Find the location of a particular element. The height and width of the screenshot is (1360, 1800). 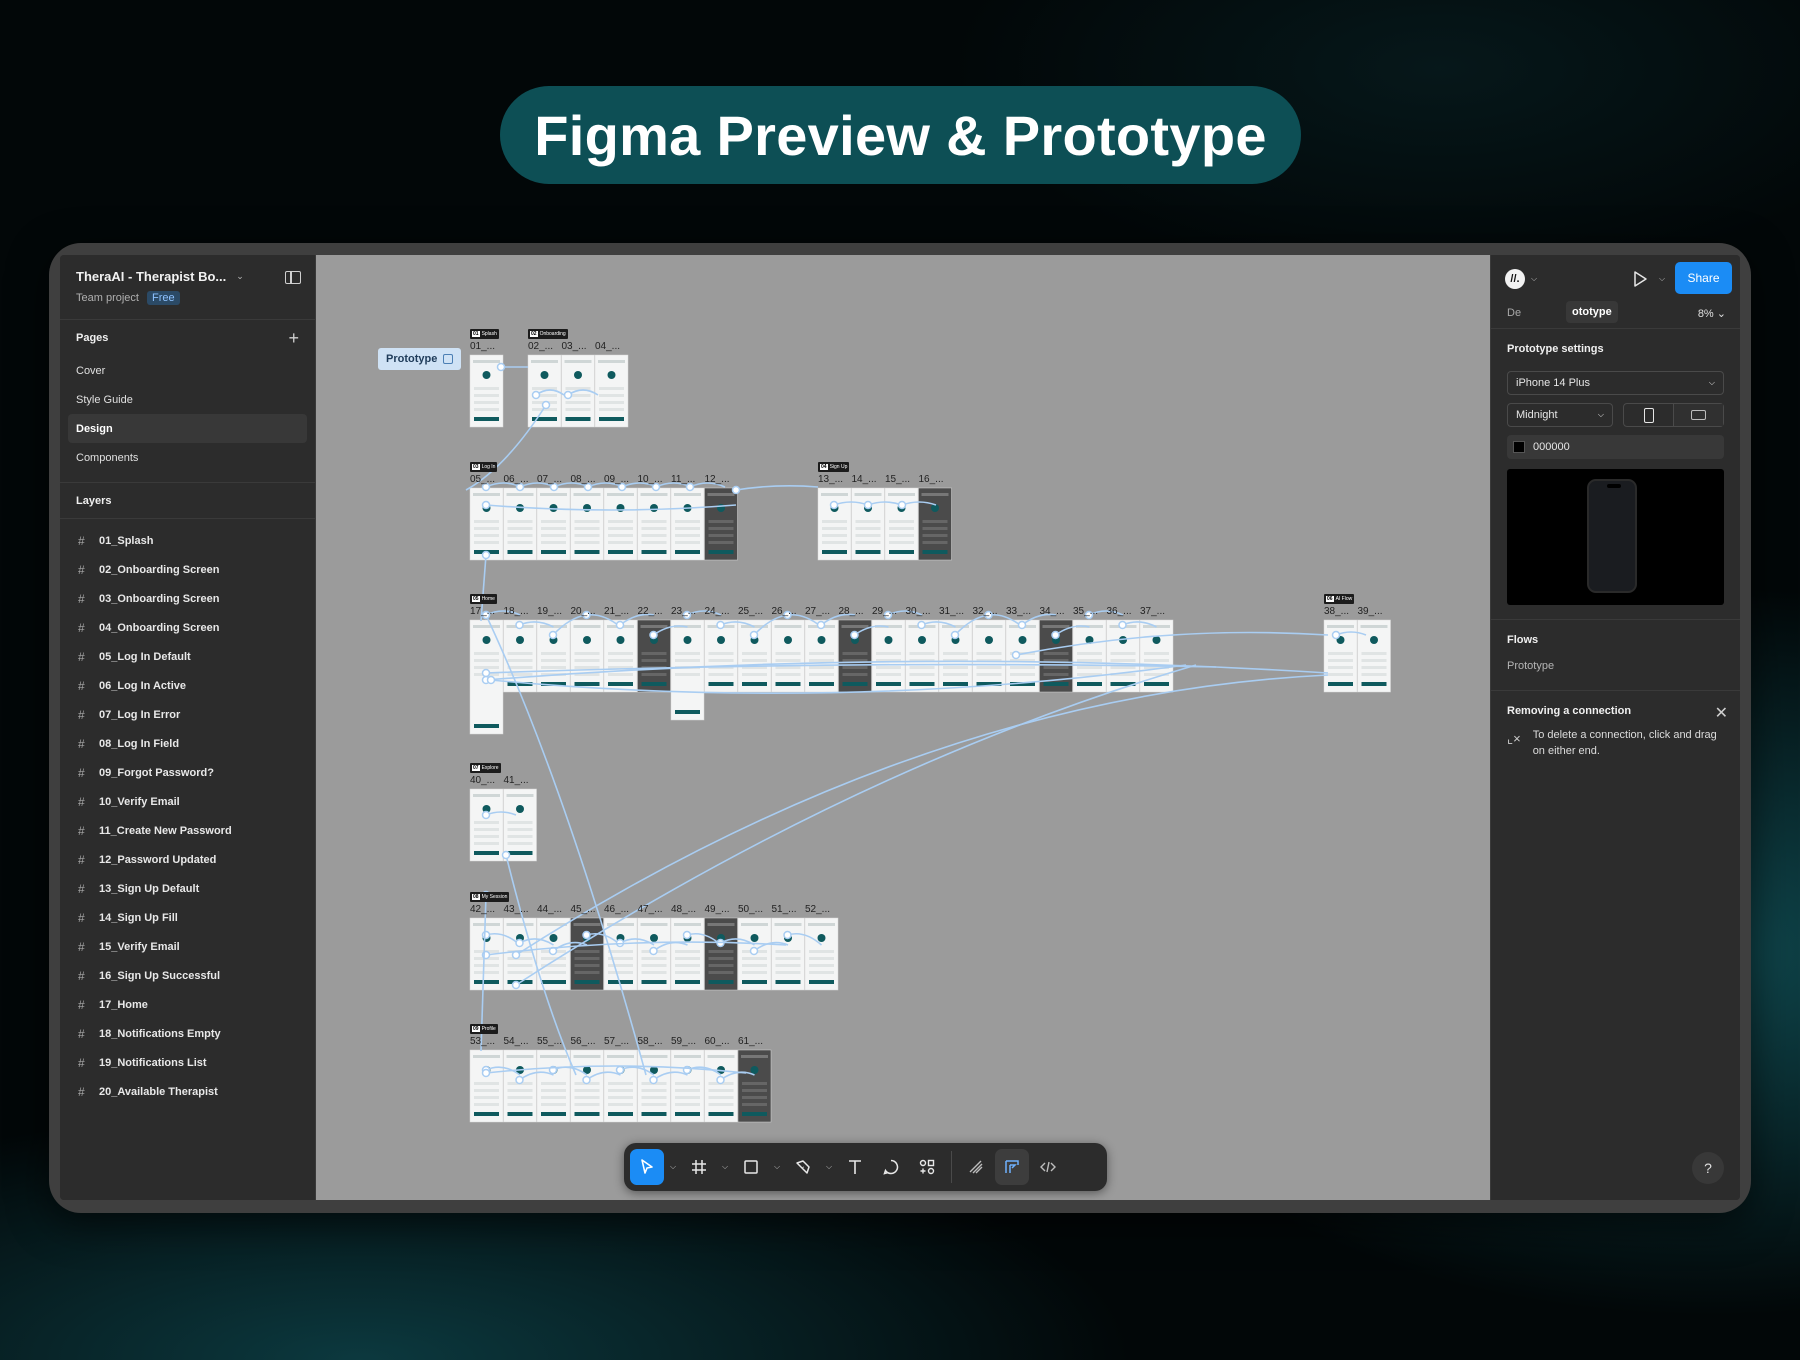

close-icon: ✕ is located at coordinates (1721, 713).